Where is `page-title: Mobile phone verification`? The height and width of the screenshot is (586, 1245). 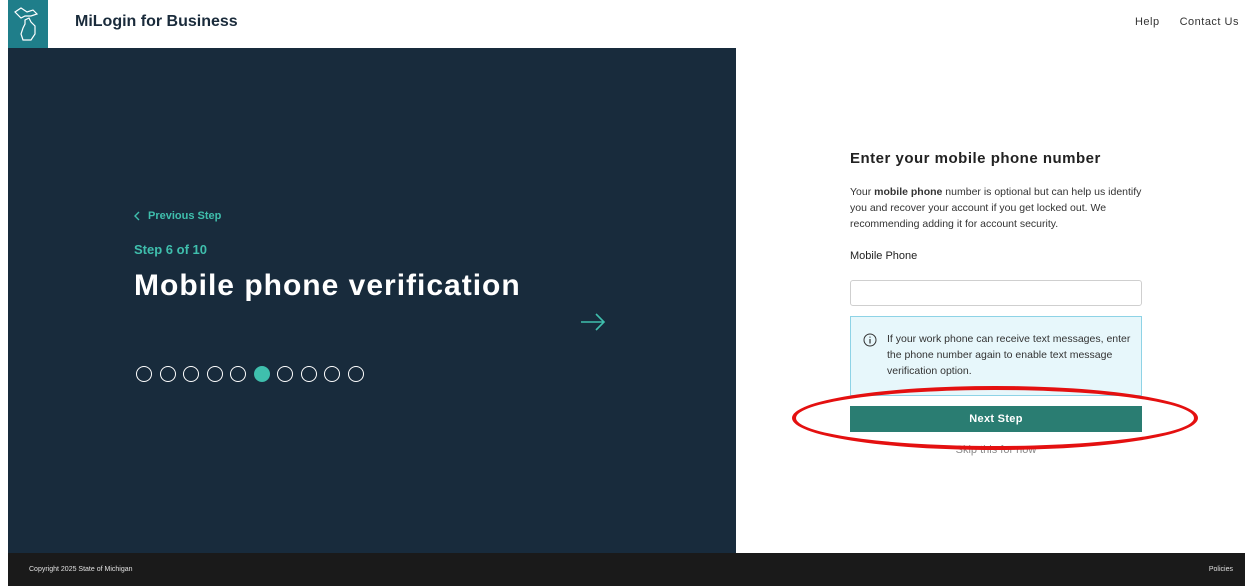 page-title: Mobile phone verification is located at coordinates (327, 285).